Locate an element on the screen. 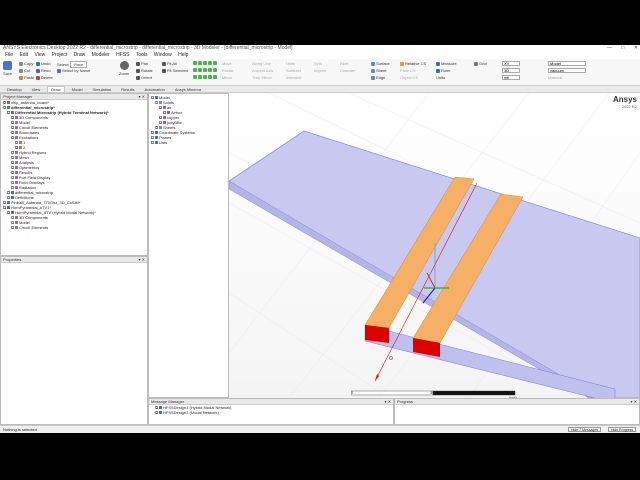 The width and height of the screenshot is (640, 480). zoom-button: Zoom is located at coordinates (124, 68).